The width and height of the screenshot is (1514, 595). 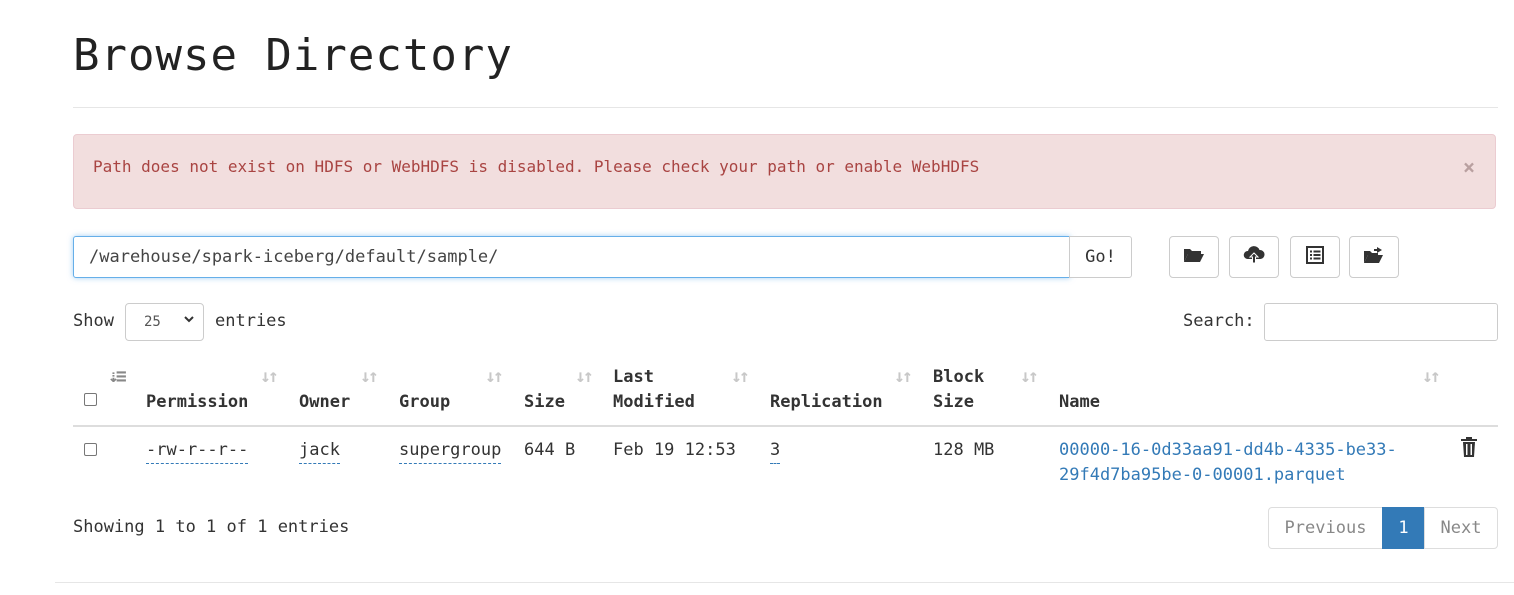 I want to click on upload-files-button, so click(x=1254, y=257).